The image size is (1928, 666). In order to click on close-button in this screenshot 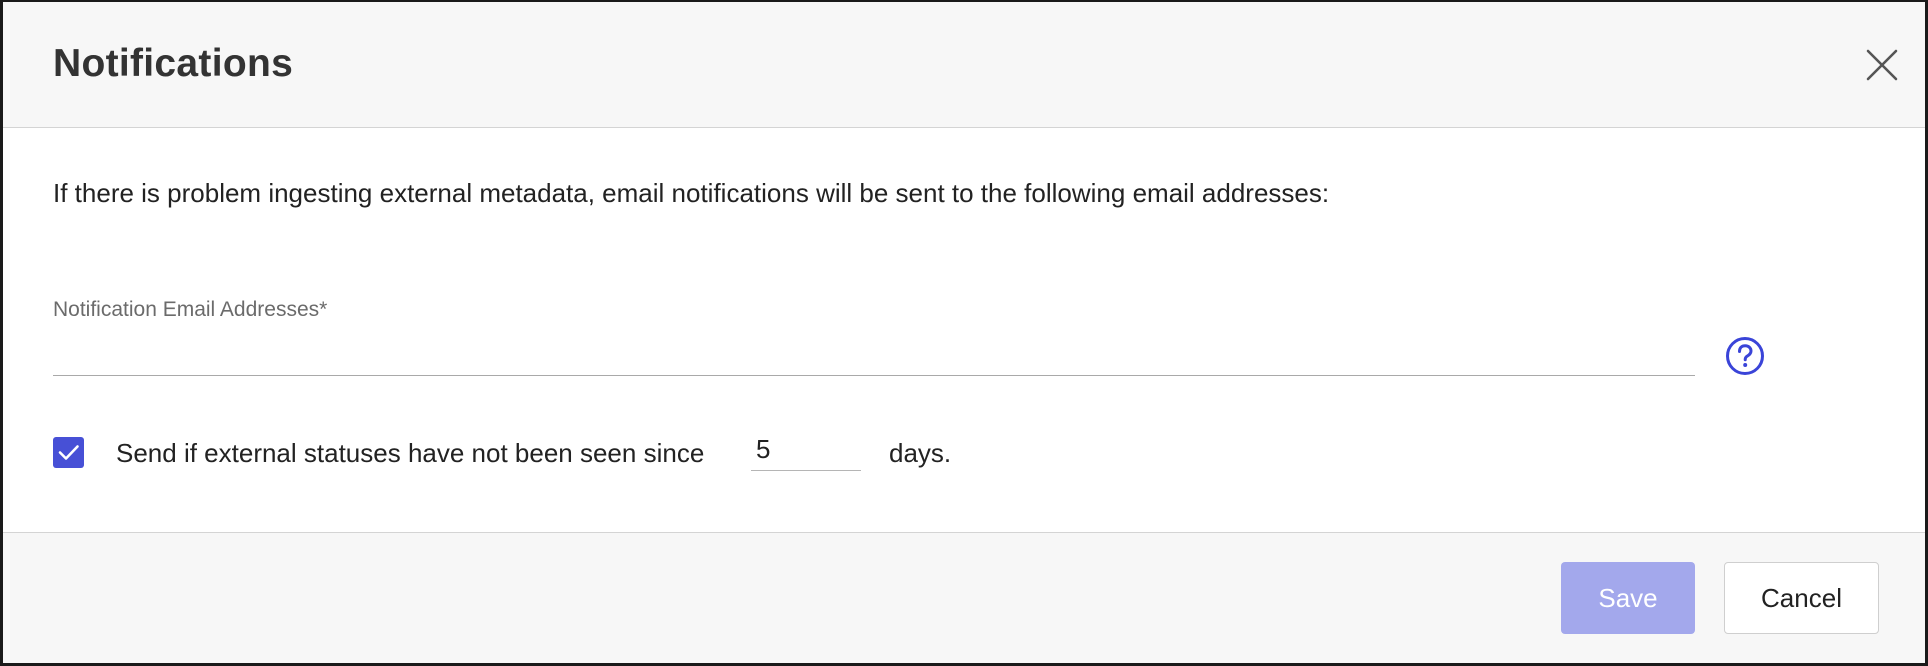, I will do `click(1882, 65)`.